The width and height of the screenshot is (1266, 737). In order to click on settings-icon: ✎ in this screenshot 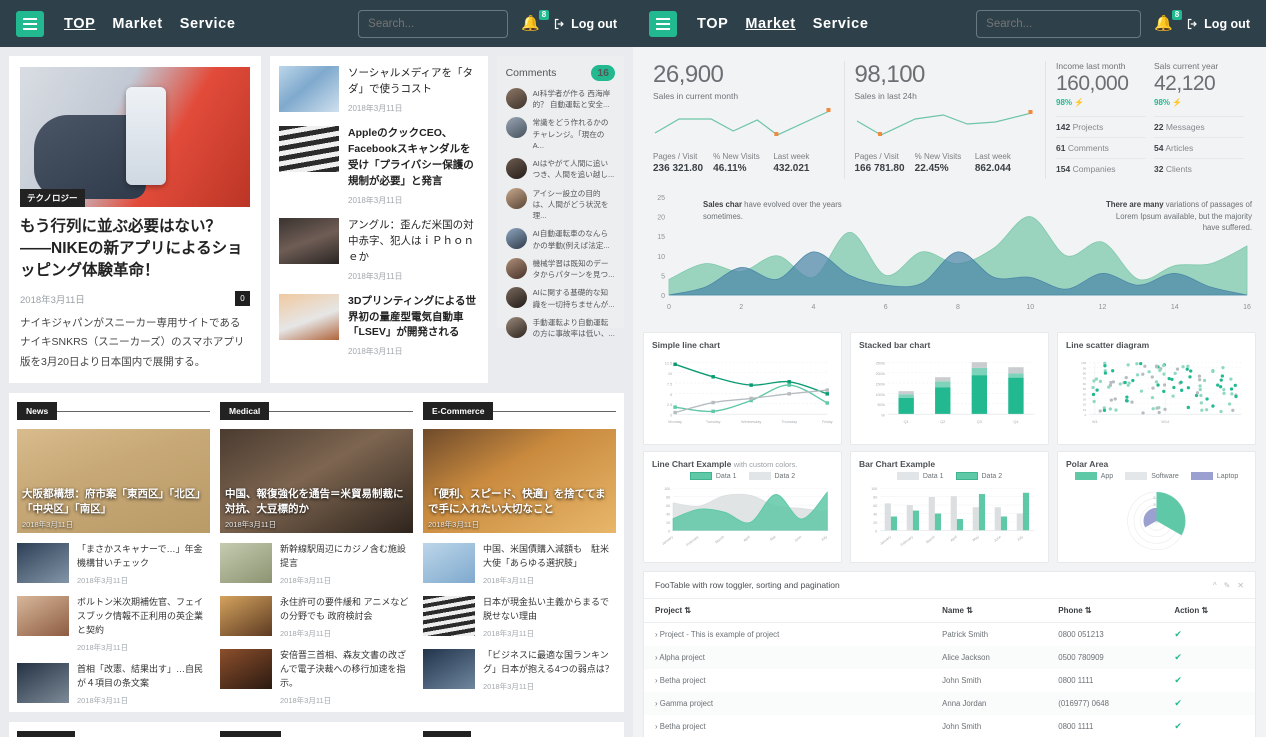, I will do `click(1227, 585)`.